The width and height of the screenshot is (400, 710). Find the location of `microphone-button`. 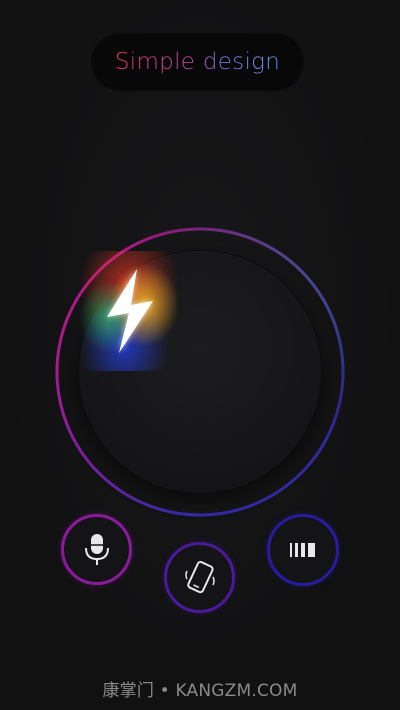

microphone-button is located at coordinates (96, 549).